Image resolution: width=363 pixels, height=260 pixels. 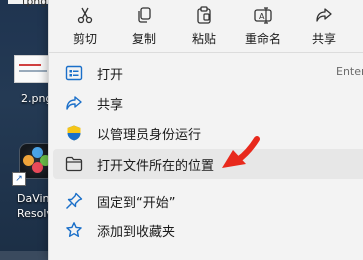 What do you see at coordinates (241, 152) in the screenshot?
I see `red-annotation-arrow` at bounding box center [241, 152].